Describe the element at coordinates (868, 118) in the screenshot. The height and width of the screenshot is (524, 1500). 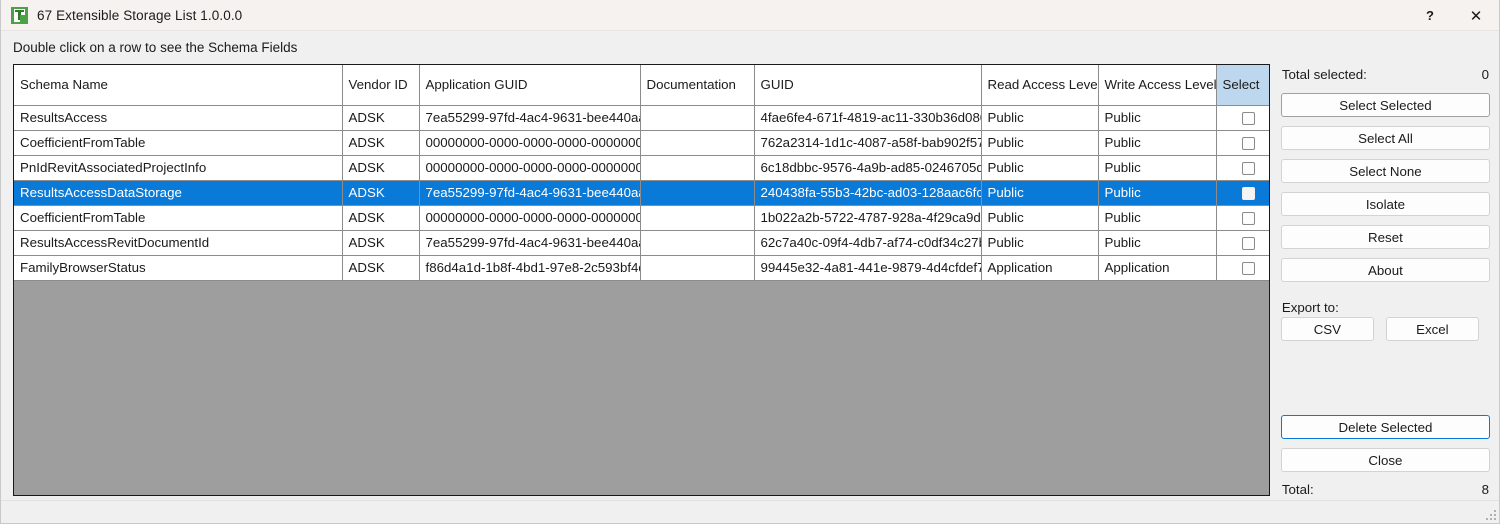
I see `cell-guid: 4fae6fe4-671f-4819-ac11-330b36d080f2` at that location.